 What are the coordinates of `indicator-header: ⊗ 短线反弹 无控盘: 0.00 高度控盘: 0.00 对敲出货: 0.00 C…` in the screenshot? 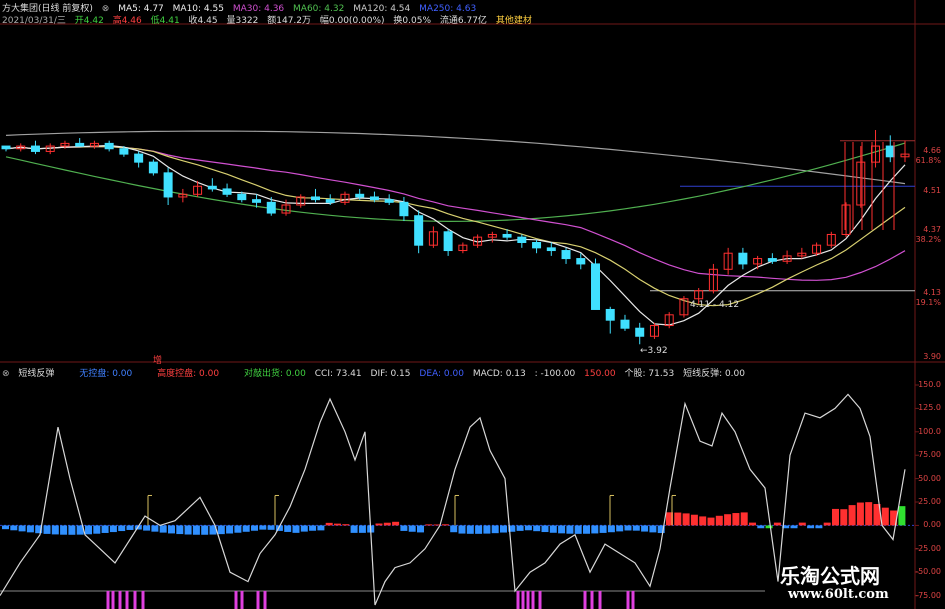 It's located at (376, 372).